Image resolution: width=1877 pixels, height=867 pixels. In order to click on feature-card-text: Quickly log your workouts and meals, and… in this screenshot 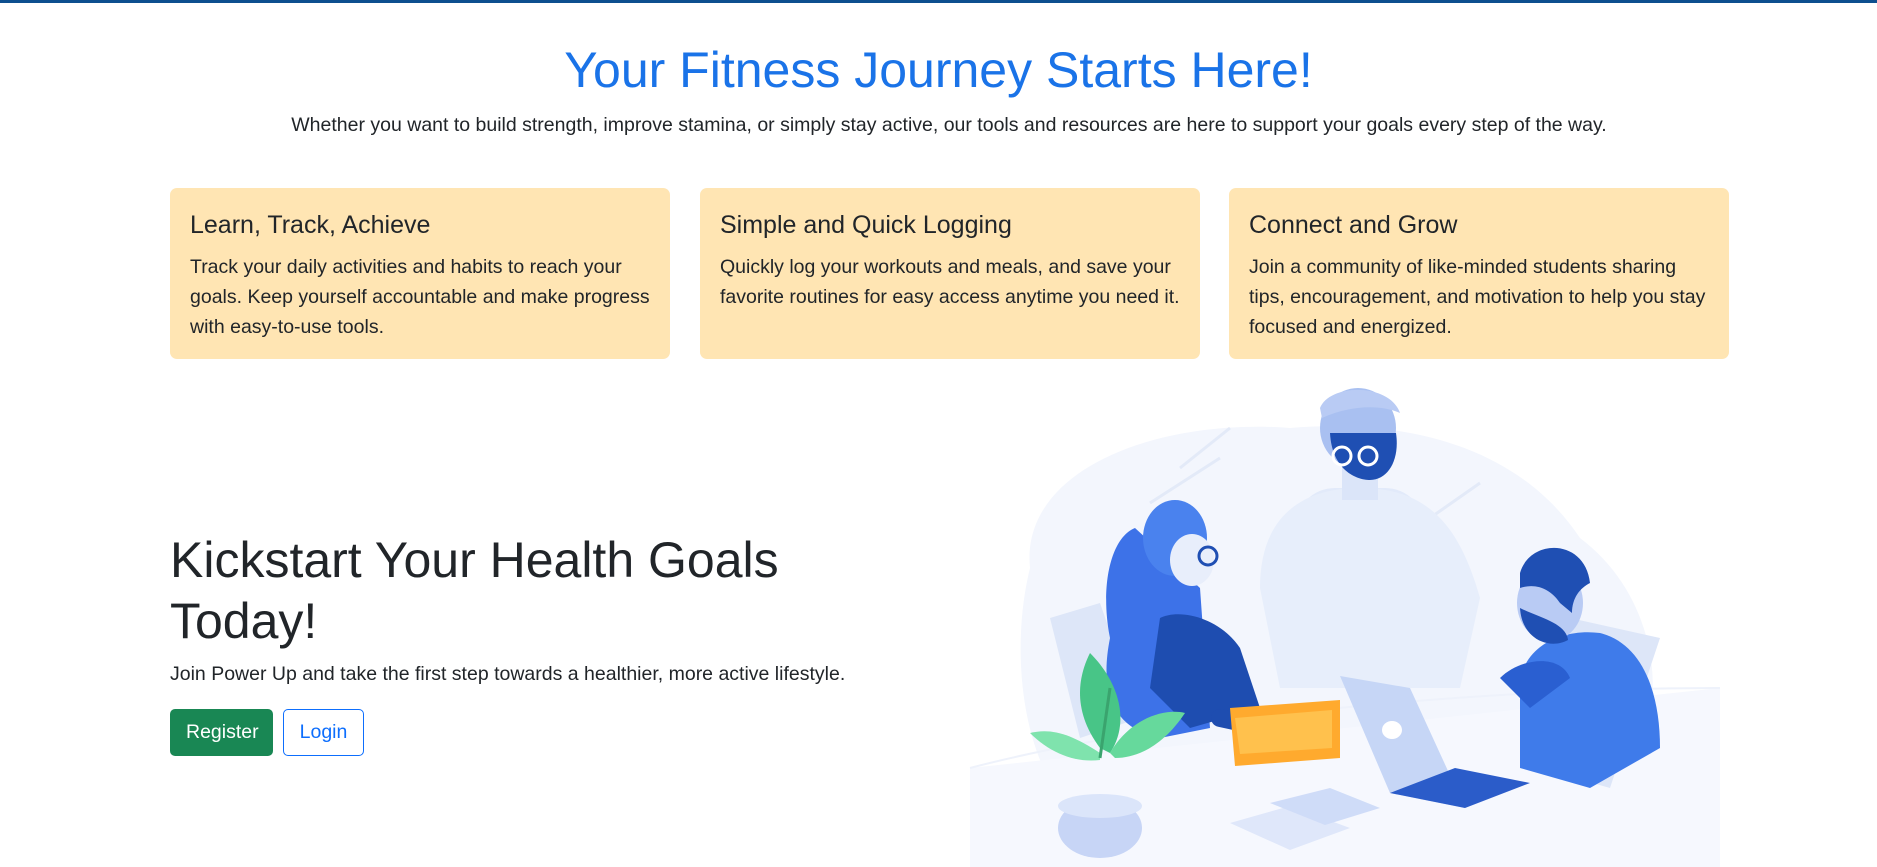, I will do `click(950, 282)`.